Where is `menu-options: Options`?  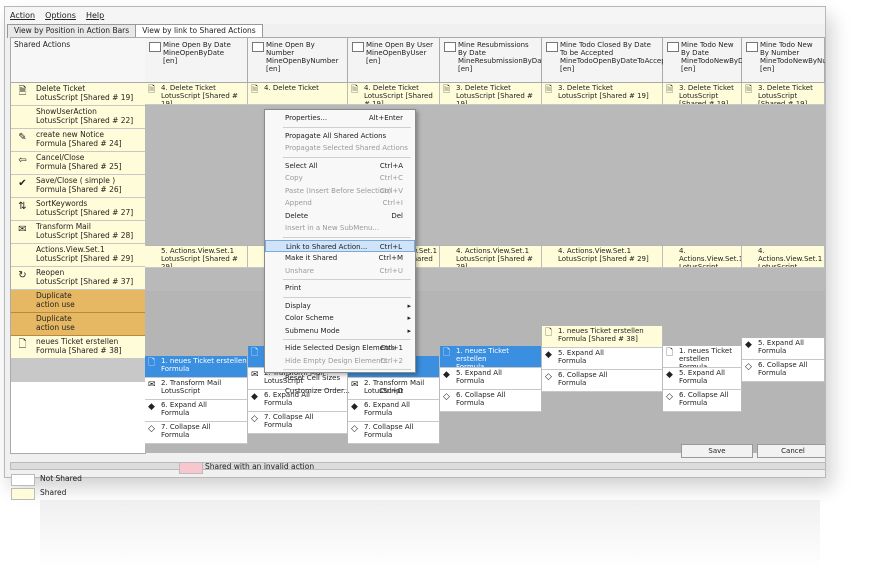 menu-options: Options is located at coordinates (60, 15).